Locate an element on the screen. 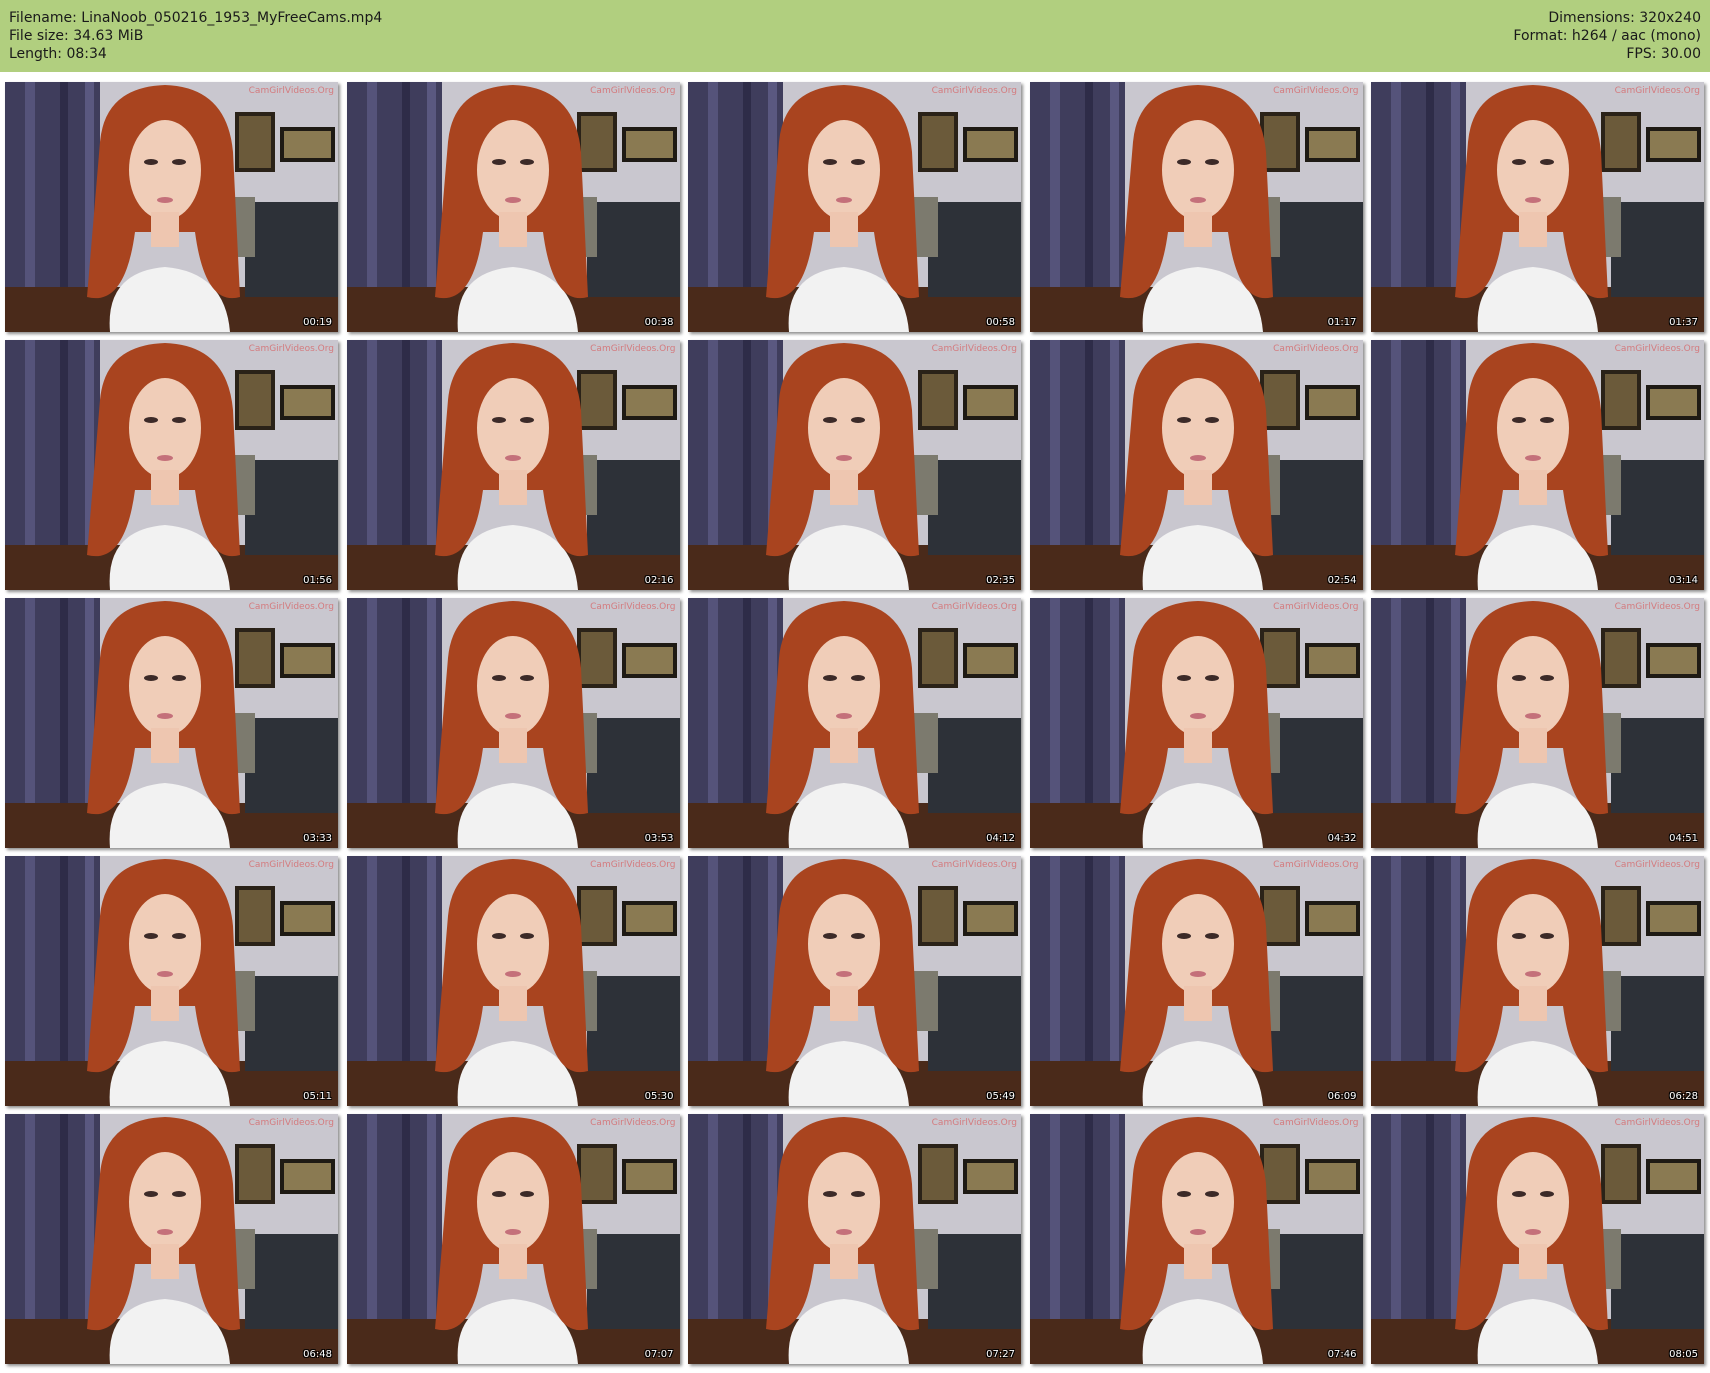 This screenshot has width=1710, height=1373. video-frame-thumbnail: CamGirlVideos.Org 07:27 is located at coordinates (854, 1239).